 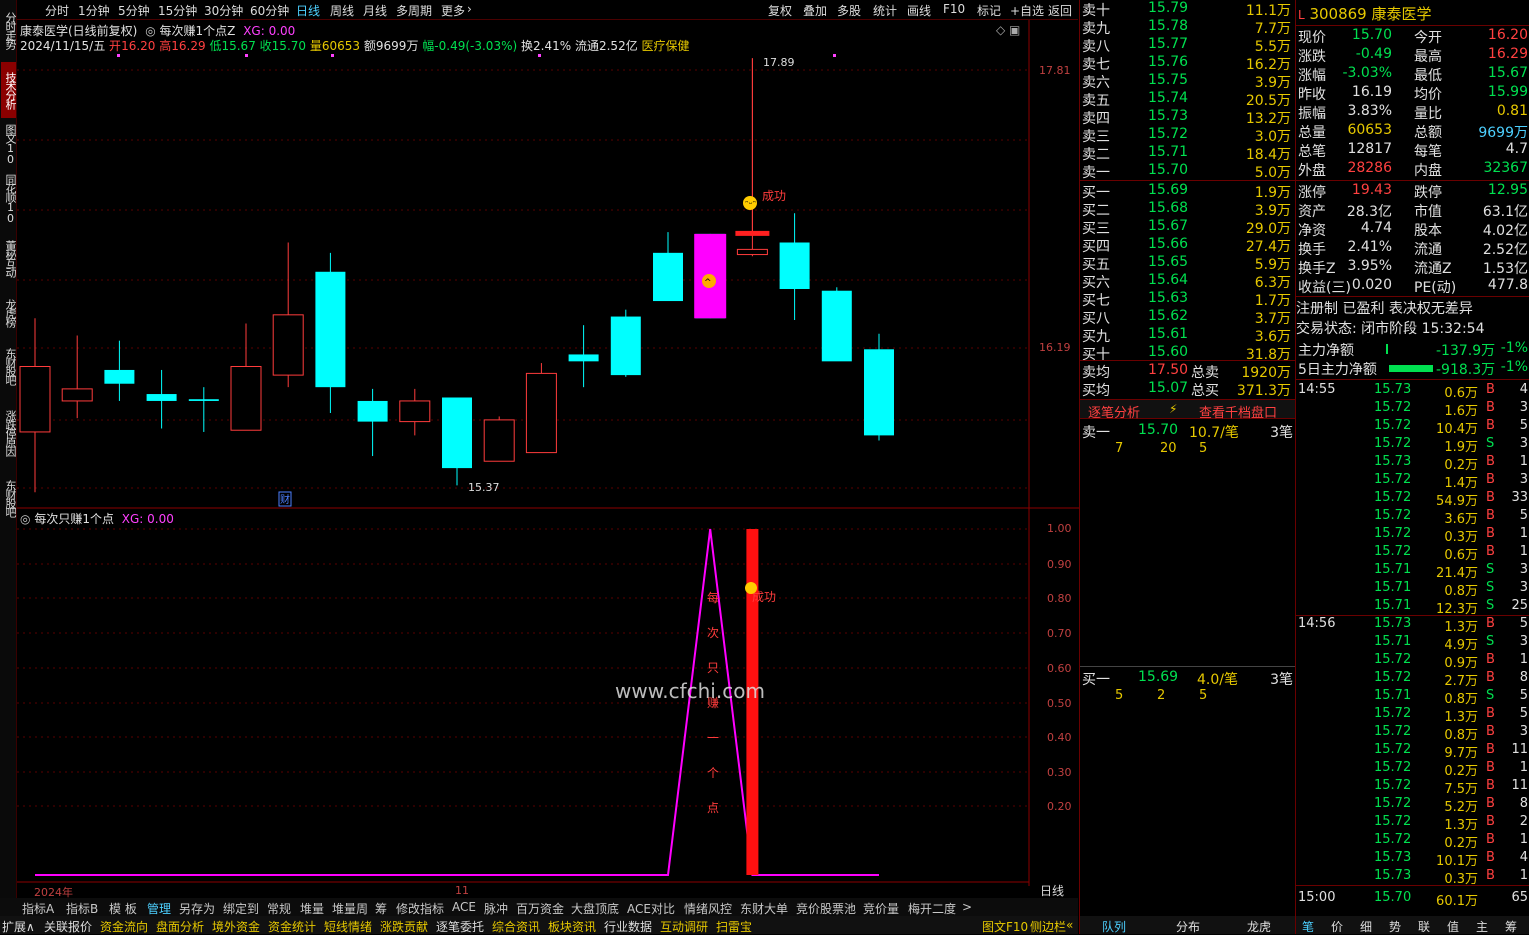 What do you see at coordinates (197, 908) in the screenshot?
I see `tab-save-as: 另存为` at bounding box center [197, 908].